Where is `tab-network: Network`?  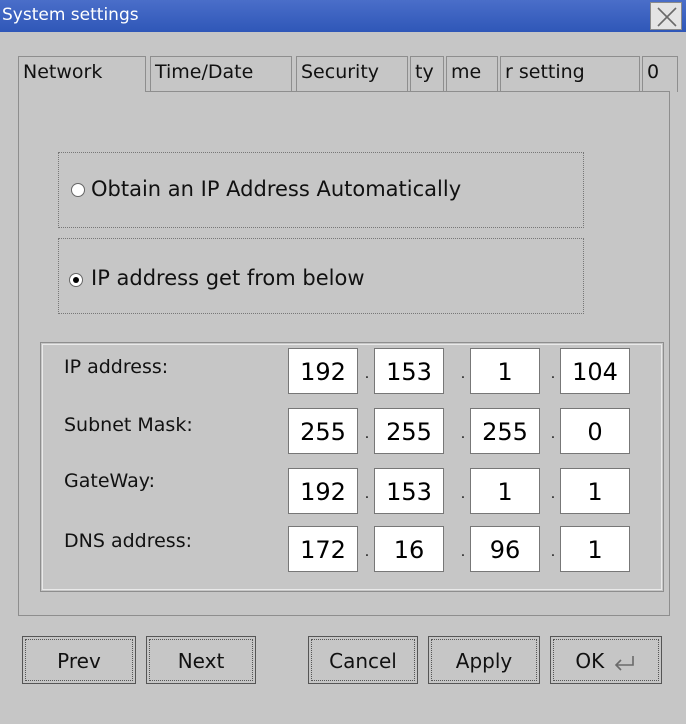
tab-network: Network is located at coordinates (82, 74).